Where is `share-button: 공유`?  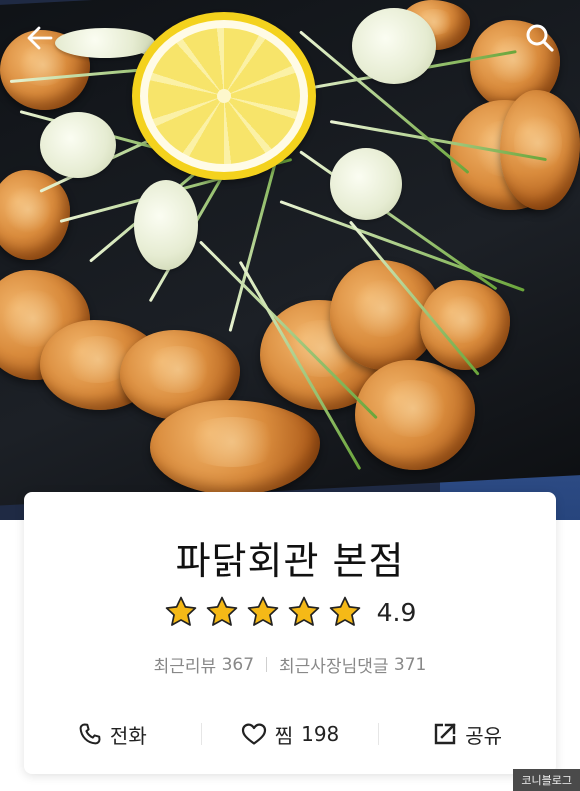 share-button: 공유 is located at coordinates (467, 734).